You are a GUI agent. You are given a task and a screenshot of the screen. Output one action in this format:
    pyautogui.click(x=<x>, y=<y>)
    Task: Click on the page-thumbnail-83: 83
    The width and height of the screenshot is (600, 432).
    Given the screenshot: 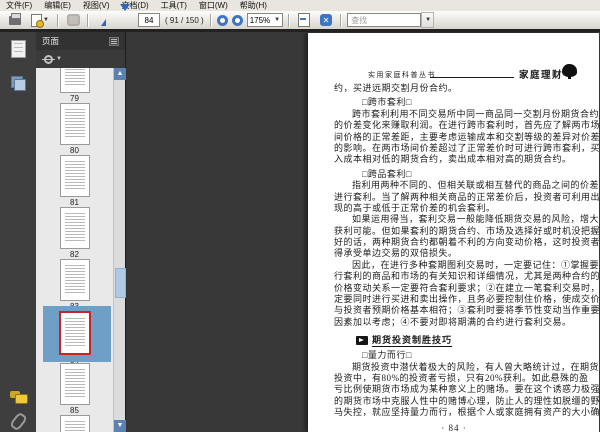 What is the action you would take?
    pyautogui.click(x=74, y=285)
    